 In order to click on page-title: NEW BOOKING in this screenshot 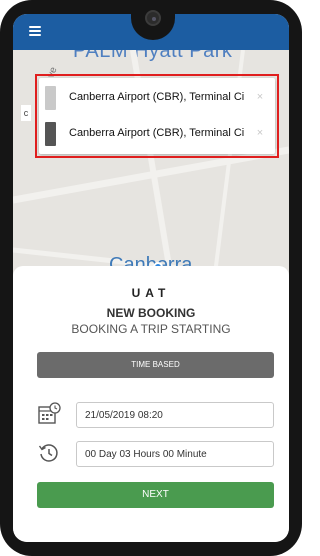, I will do `click(151, 313)`.